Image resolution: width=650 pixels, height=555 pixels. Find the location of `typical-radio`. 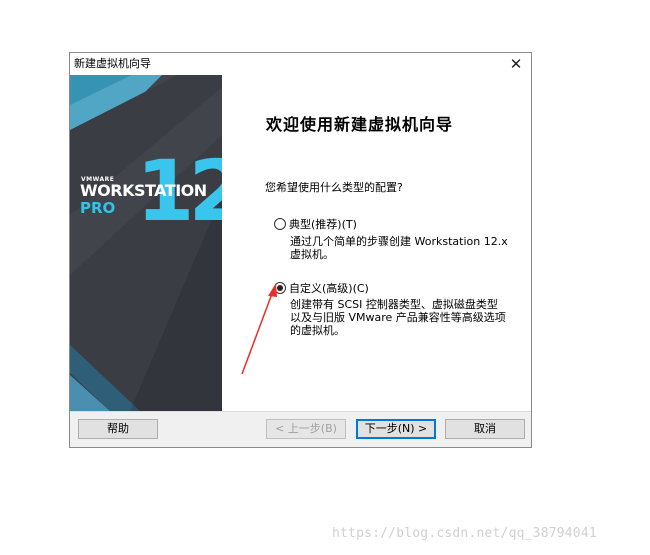

typical-radio is located at coordinates (280, 224).